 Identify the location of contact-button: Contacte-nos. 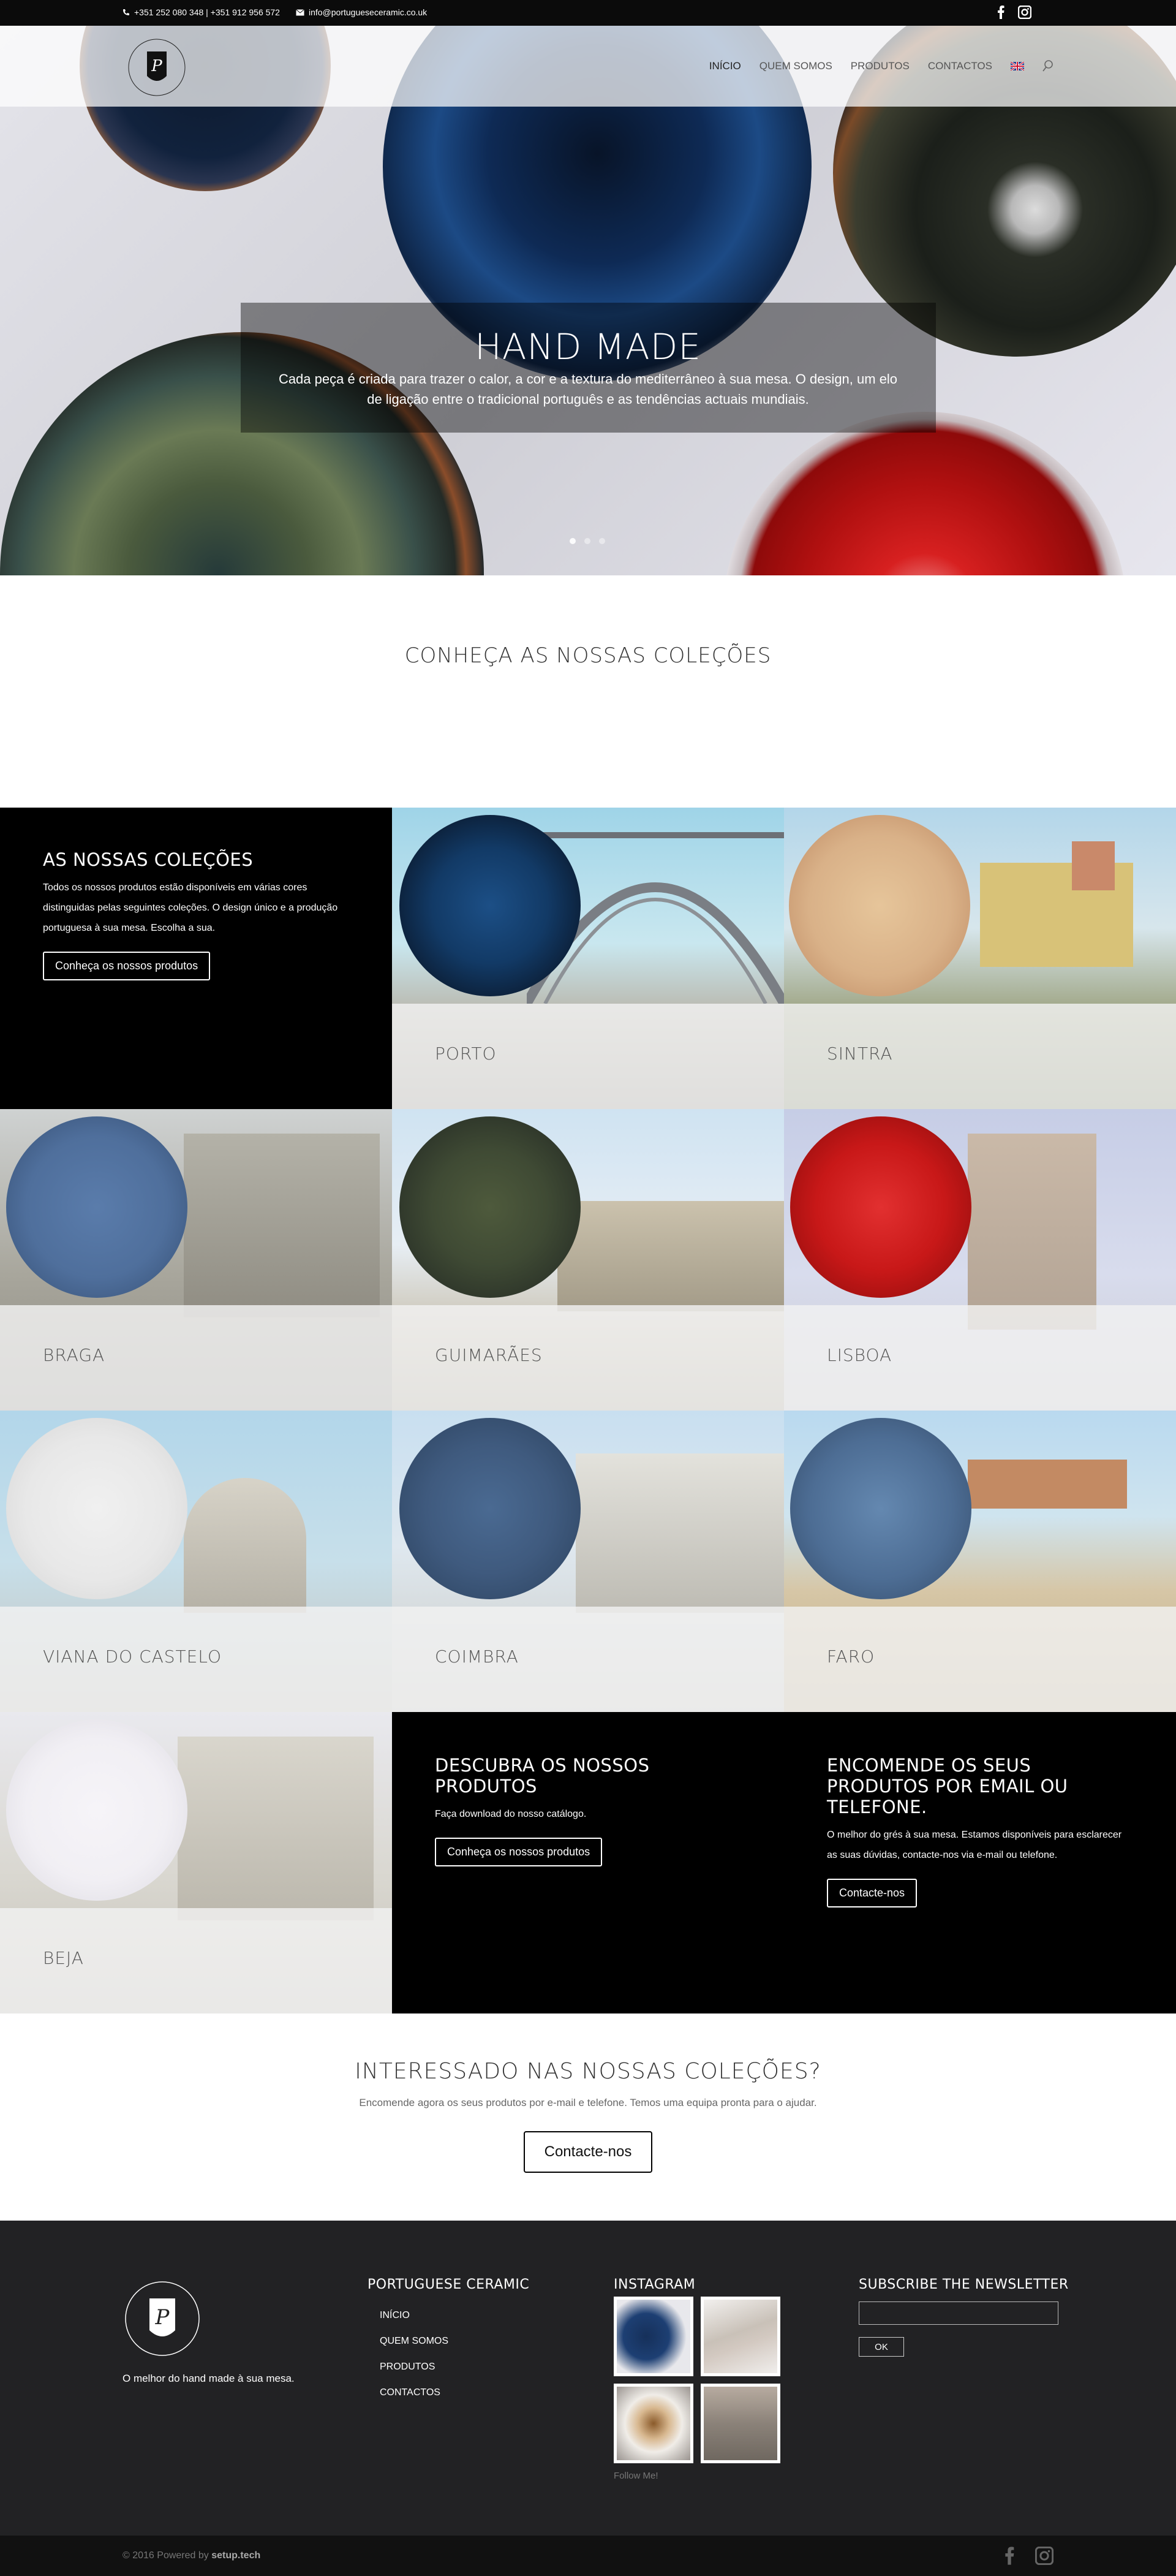
(873, 1893).